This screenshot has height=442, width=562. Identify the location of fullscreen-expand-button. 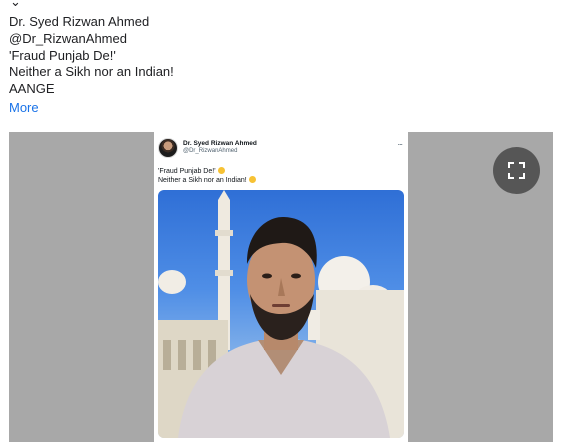
(516, 170).